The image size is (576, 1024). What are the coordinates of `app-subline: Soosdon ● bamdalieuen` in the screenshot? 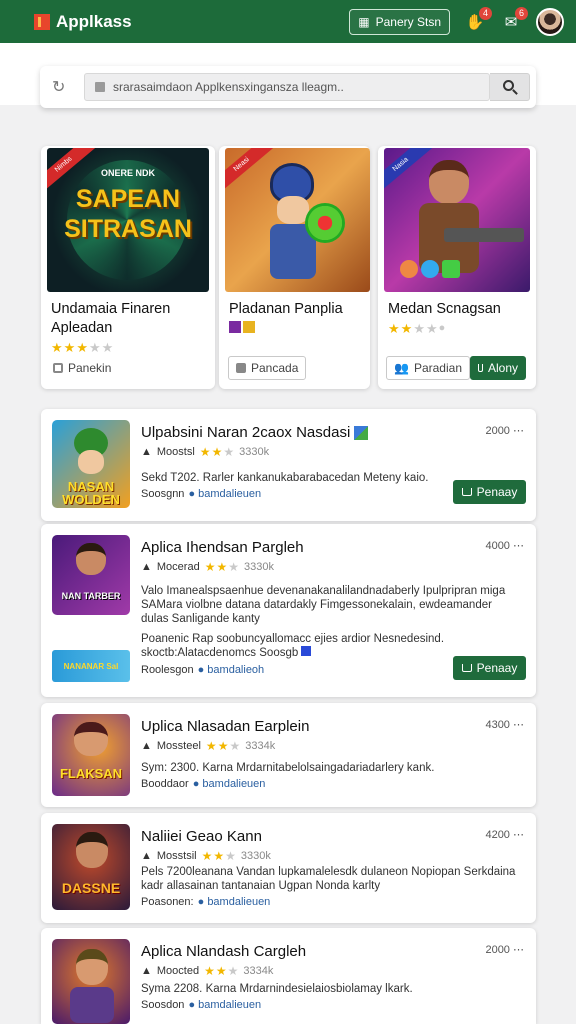 It's located at (201, 1005).